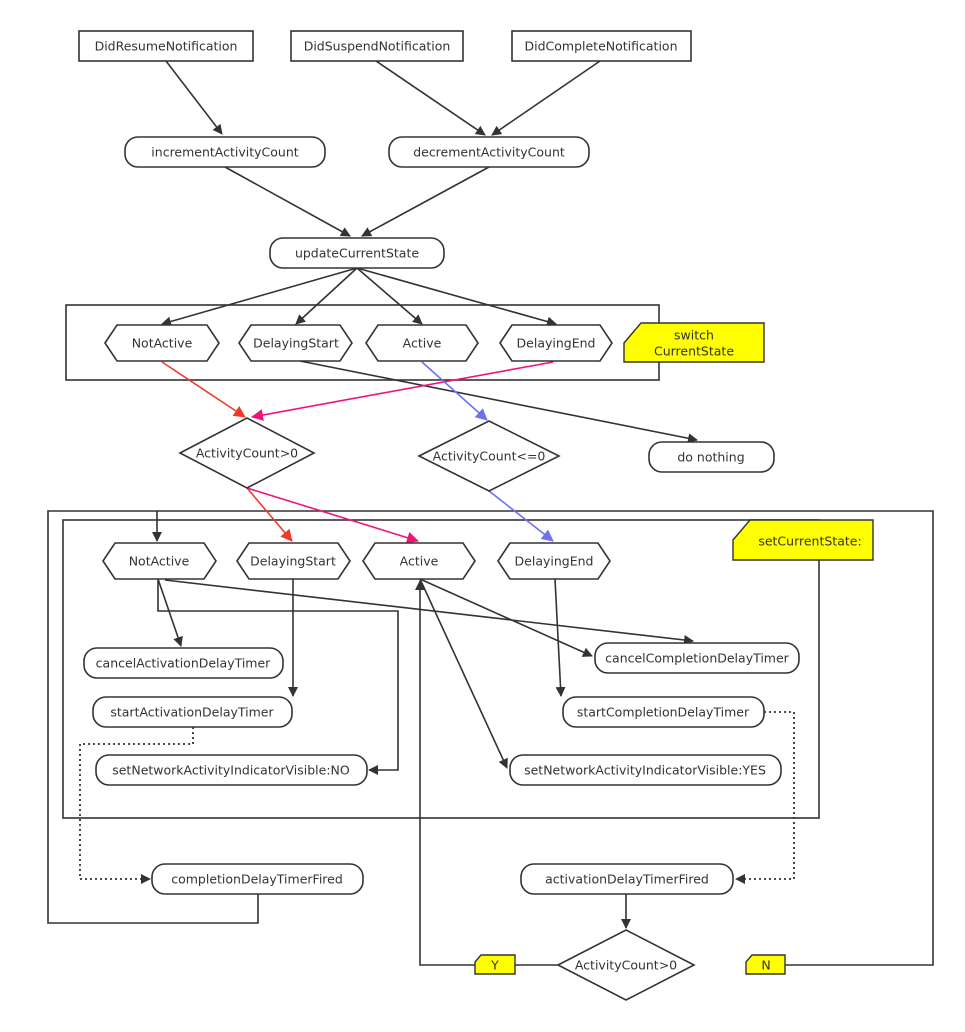  What do you see at coordinates (377, 46) in the screenshot?
I see `did-suspend-label: DidSuspendNotification` at bounding box center [377, 46].